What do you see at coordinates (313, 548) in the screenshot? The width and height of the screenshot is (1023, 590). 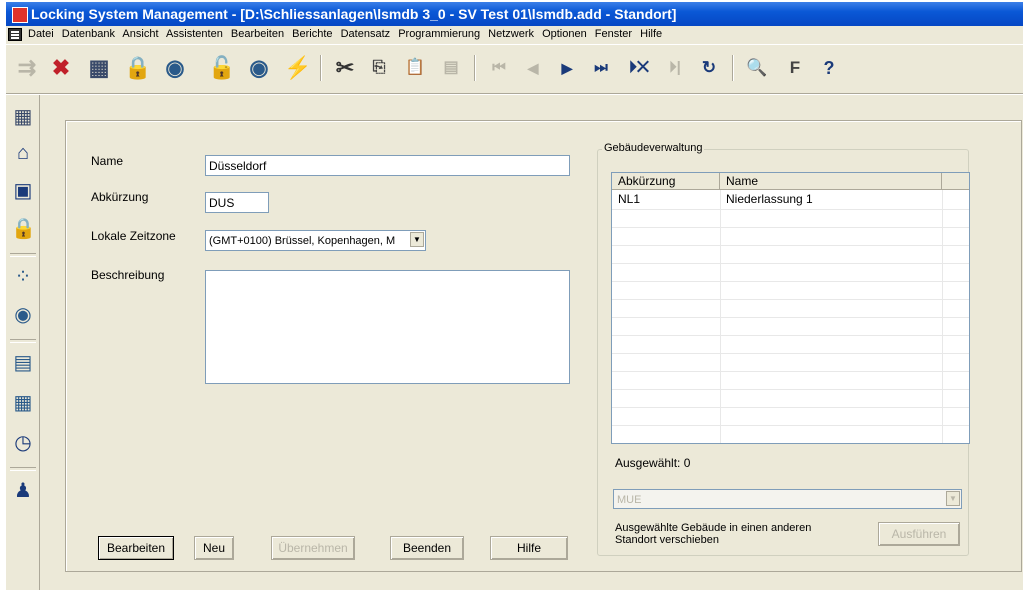 I see `apply-button: Übernehmen` at bounding box center [313, 548].